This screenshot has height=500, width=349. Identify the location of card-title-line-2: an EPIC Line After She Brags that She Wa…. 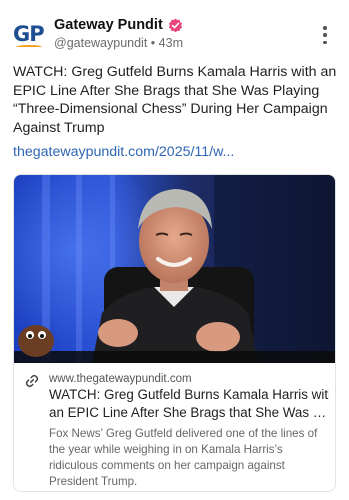
(189, 412).